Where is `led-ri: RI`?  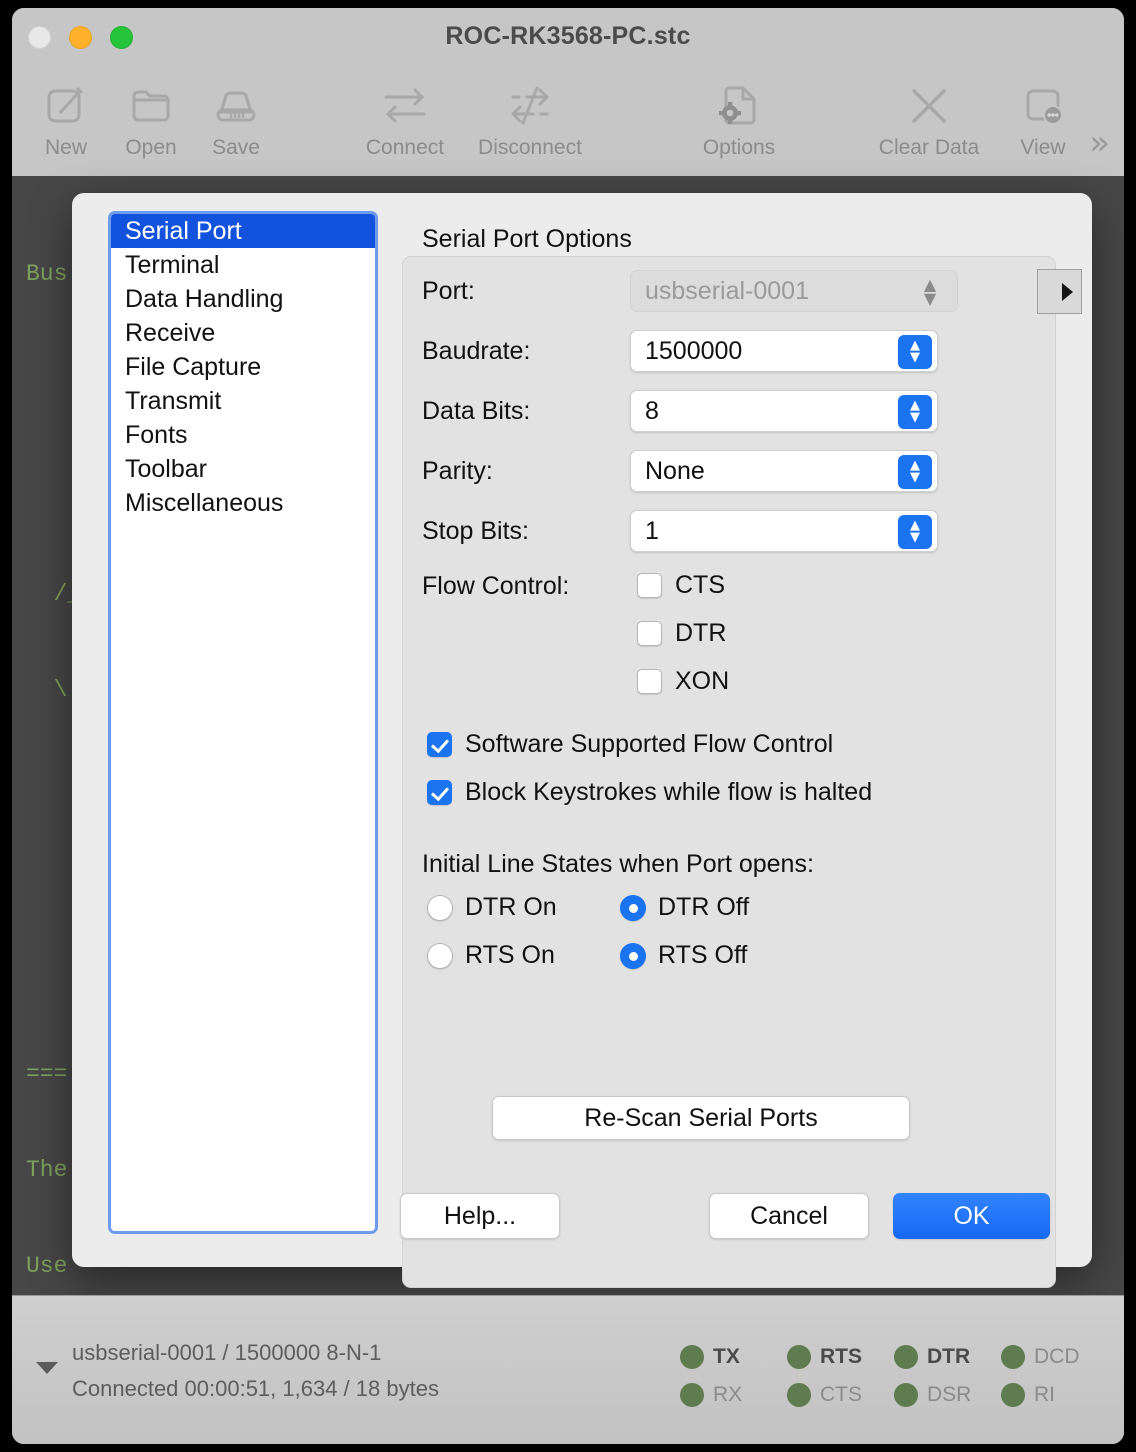
led-ri: RI is located at coordinates (1054, 1395).